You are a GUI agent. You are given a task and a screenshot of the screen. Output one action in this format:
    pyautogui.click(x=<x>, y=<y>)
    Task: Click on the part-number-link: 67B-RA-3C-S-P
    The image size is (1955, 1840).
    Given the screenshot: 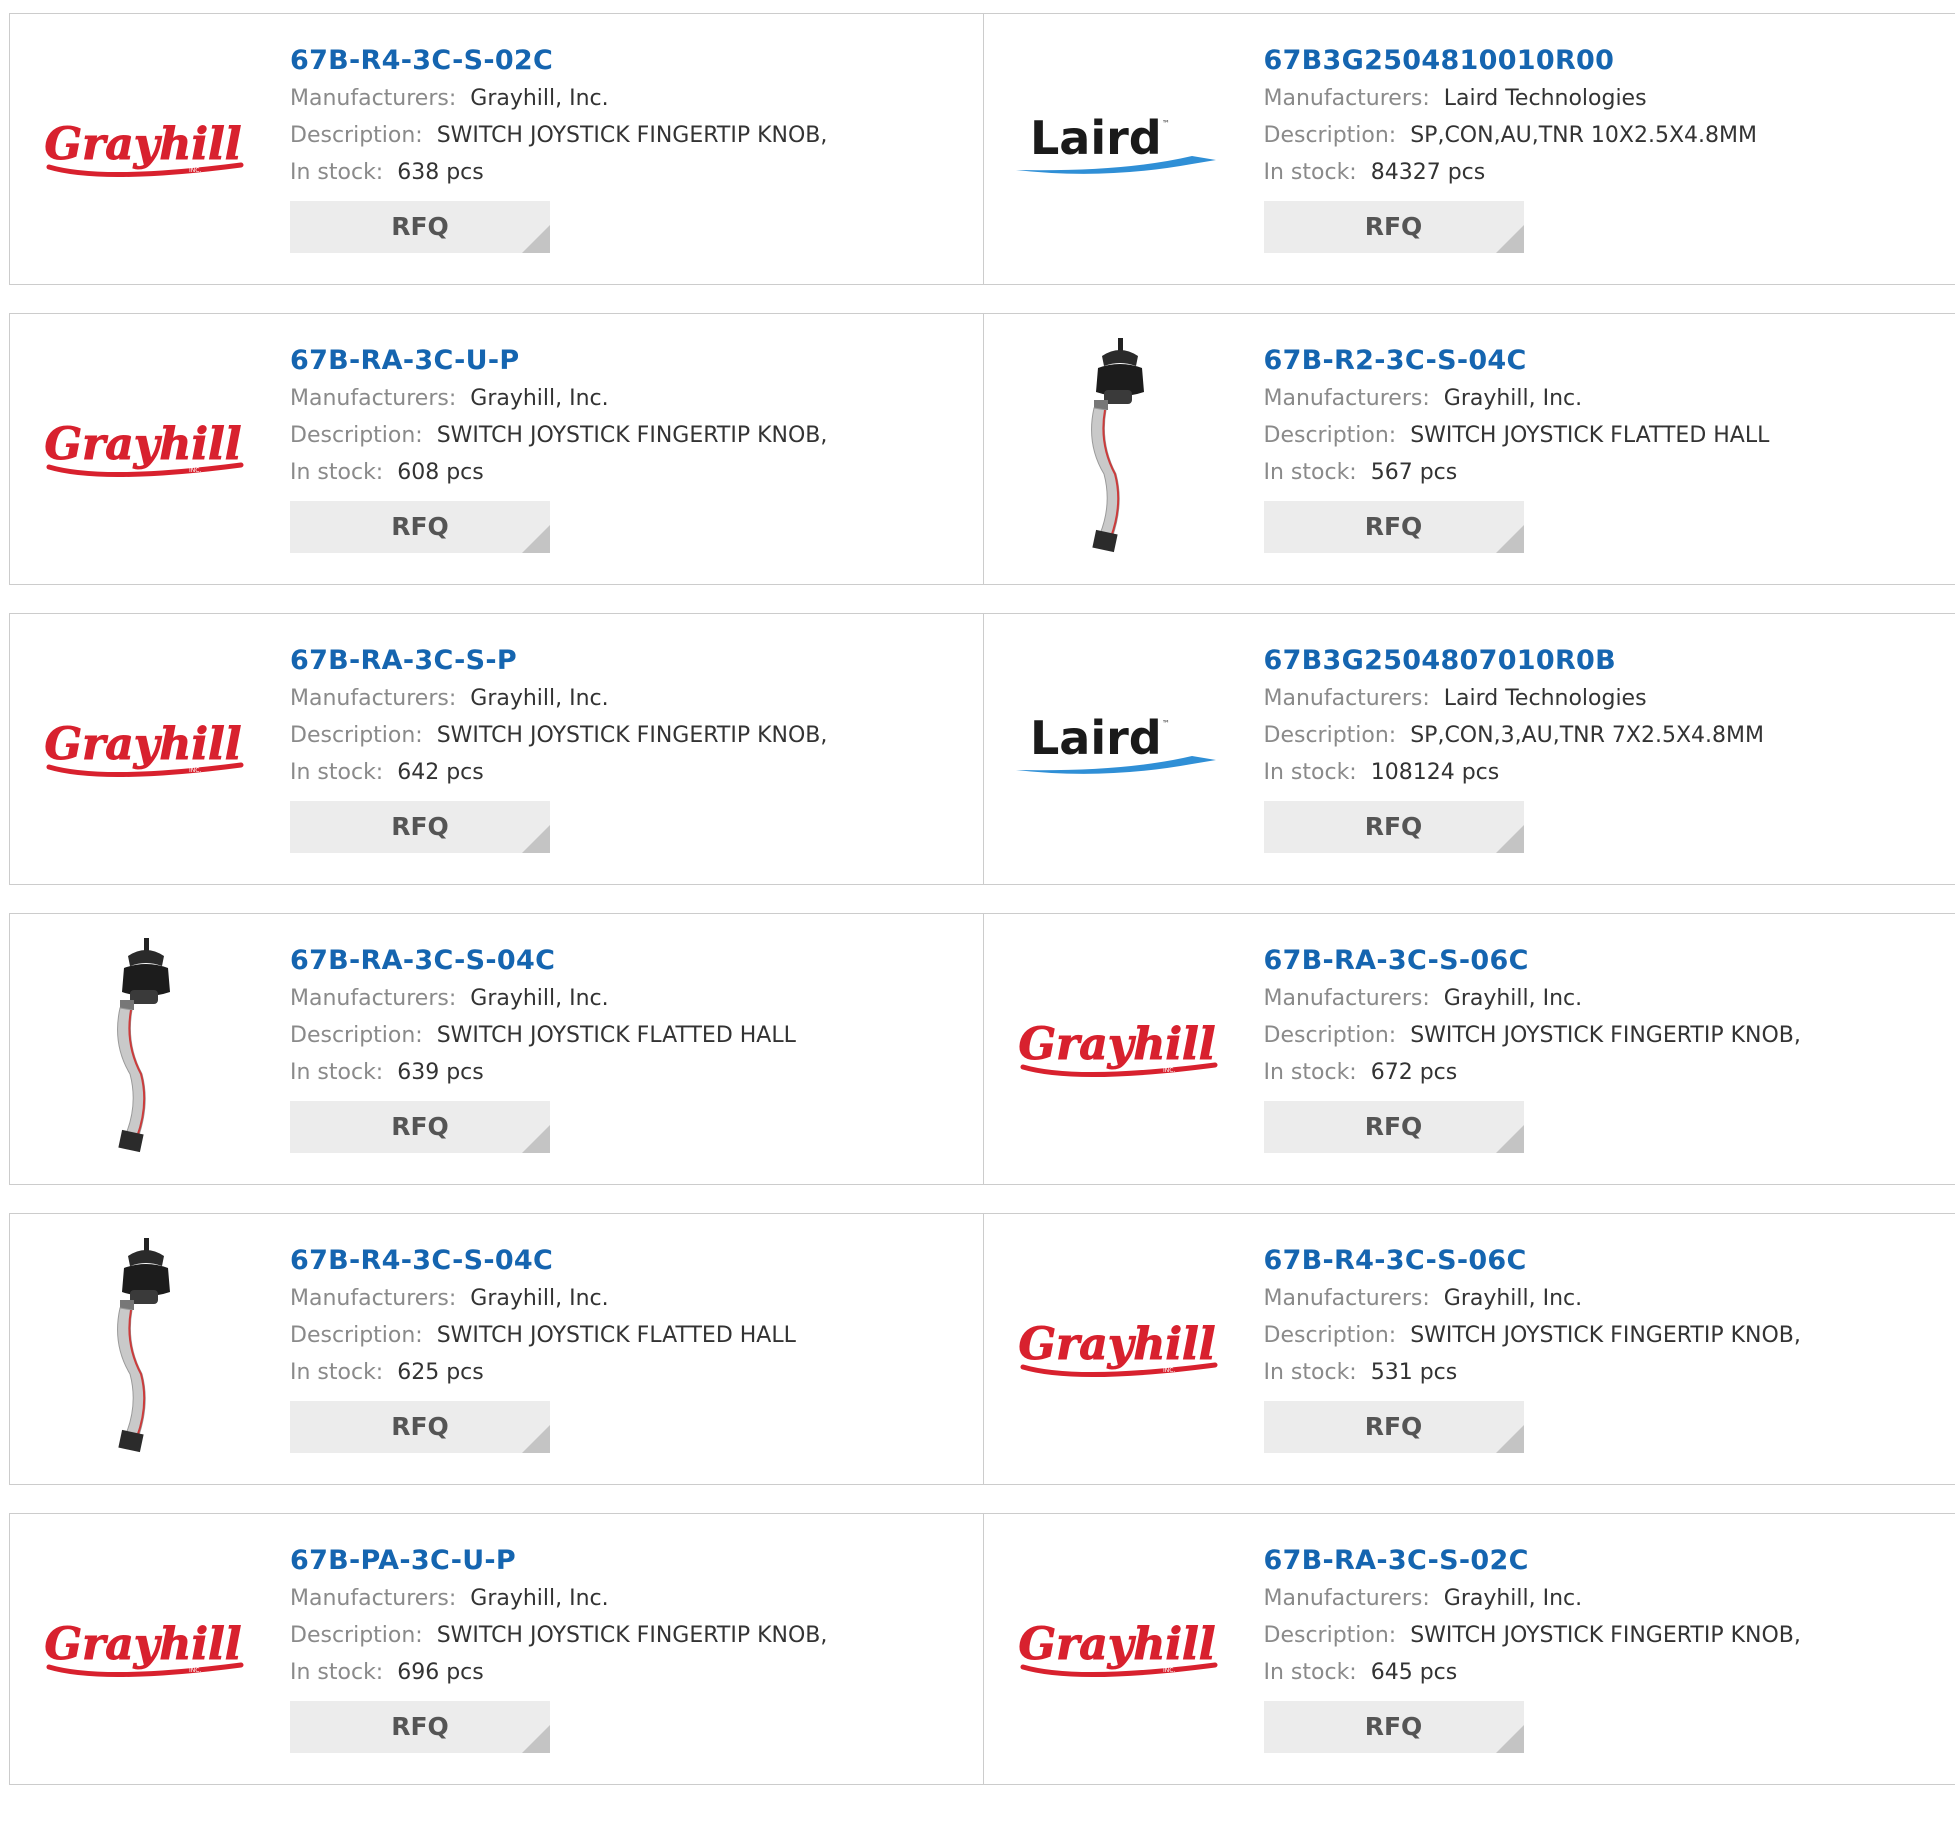 What is the action you would take?
    pyautogui.click(x=626, y=661)
    